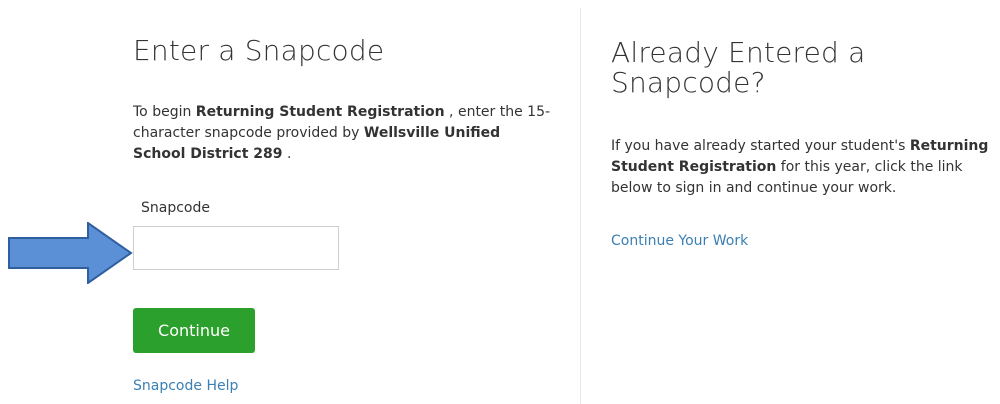  Describe the element at coordinates (175, 208) in the screenshot. I see `snapcode-field-label: Snapcode` at that location.